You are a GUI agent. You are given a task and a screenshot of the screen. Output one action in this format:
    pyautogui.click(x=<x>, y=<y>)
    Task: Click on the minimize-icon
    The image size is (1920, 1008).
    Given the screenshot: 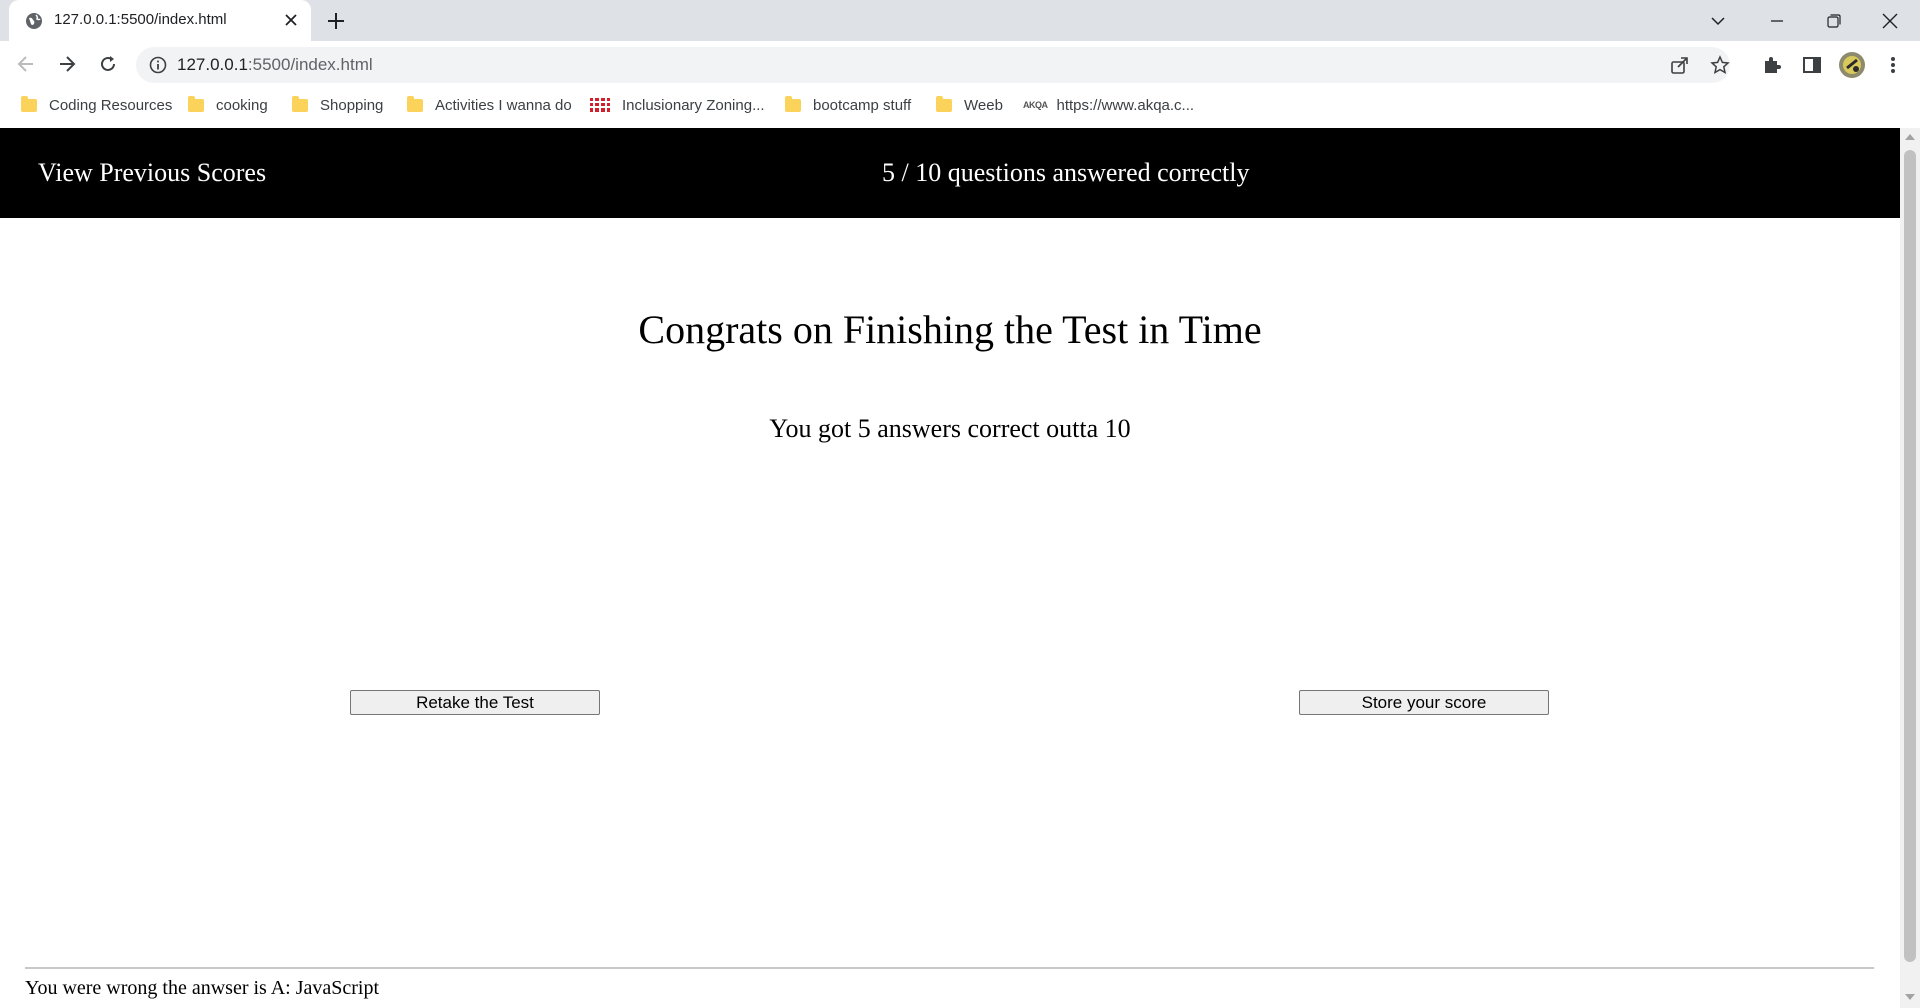 What is the action you would take?
    pyautogui.click(x=1777, y=20)
    